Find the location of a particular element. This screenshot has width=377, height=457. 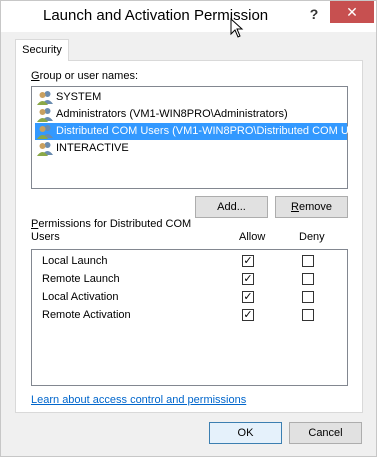

ok-button-label: OK is located at coordinates (245, 433).